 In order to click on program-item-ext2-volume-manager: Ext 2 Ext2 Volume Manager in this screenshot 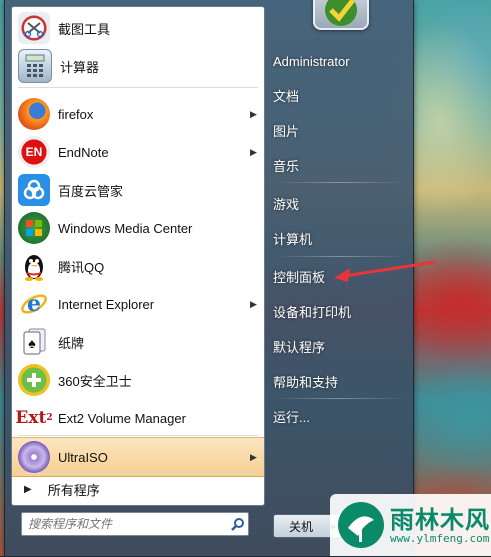, I will do `click(138, 418)`.